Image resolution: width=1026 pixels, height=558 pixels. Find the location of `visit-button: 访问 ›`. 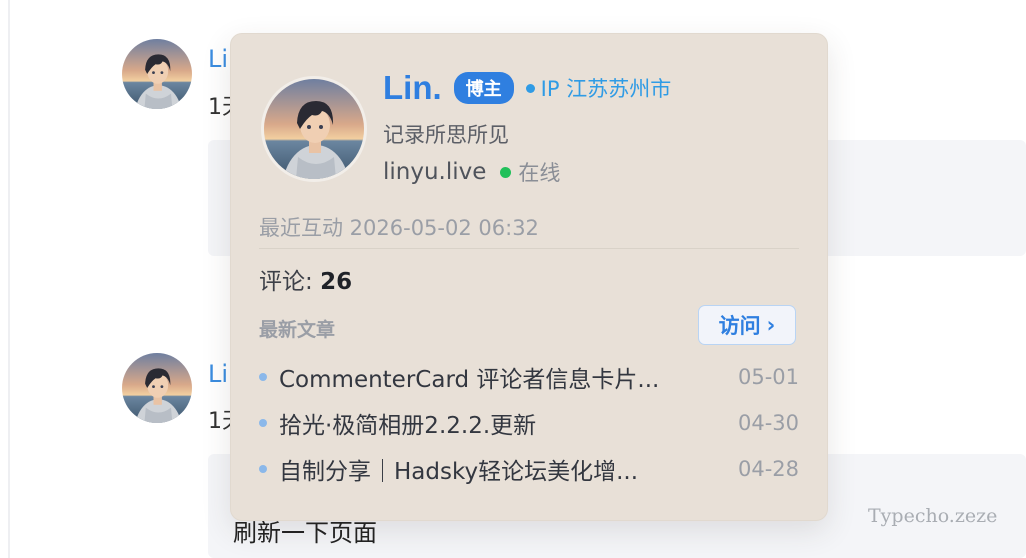

visit-button: 访问 › is located at coordinates (747, 325).